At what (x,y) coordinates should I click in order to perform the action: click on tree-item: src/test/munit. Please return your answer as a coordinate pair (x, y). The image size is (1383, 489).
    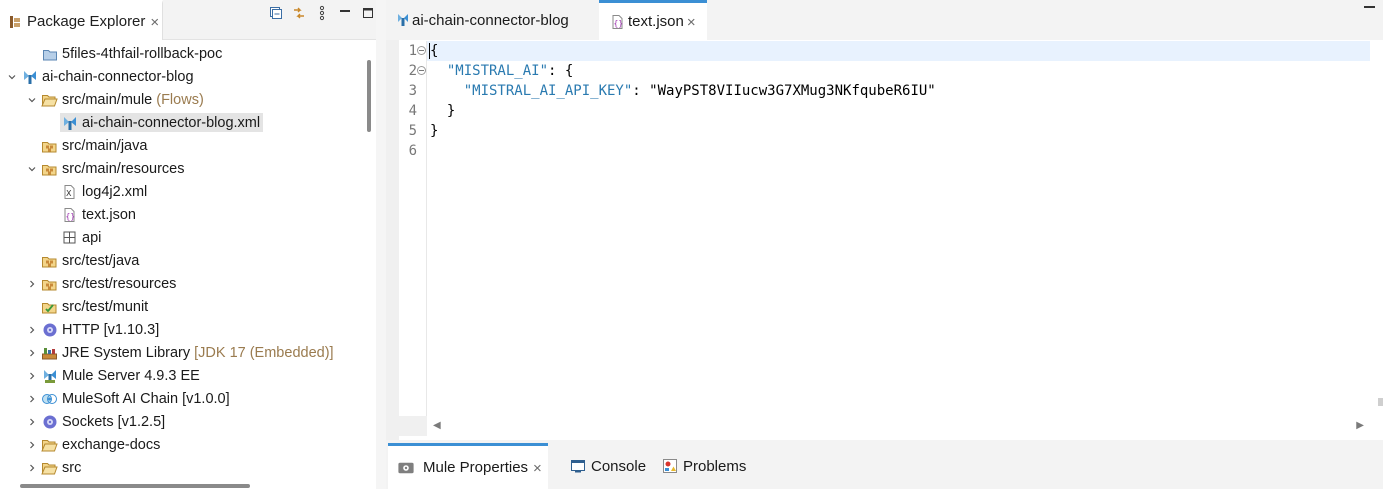
    Looking at the image, I should click on (87, 306).